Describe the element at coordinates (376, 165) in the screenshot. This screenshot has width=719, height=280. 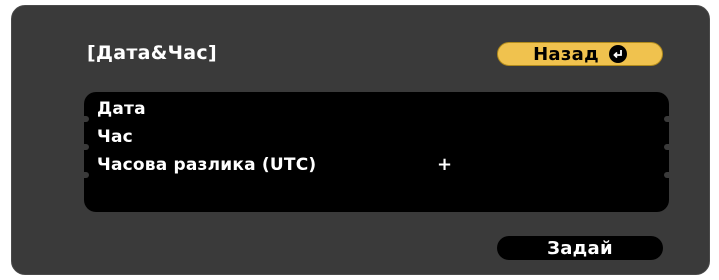
I see `list-item-utc-offset: Часова разлика (UTC) +` at that location.